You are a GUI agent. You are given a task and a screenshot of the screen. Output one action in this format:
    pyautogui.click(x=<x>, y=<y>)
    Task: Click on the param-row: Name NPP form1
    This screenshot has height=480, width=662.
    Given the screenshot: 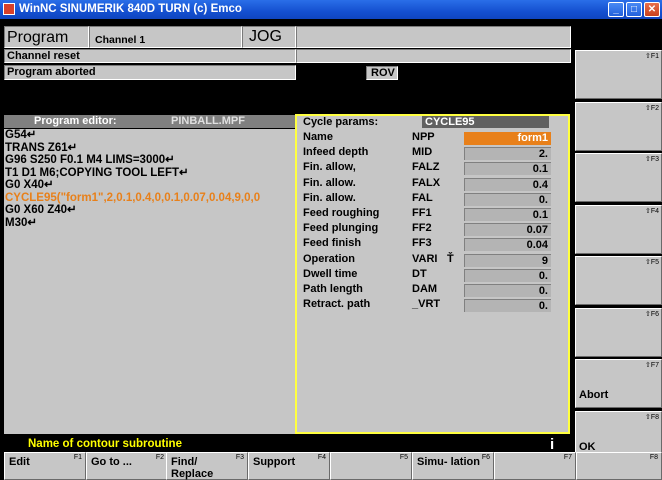 What is the action you would take?
    pyautogui.click(x=432, y=138)
    